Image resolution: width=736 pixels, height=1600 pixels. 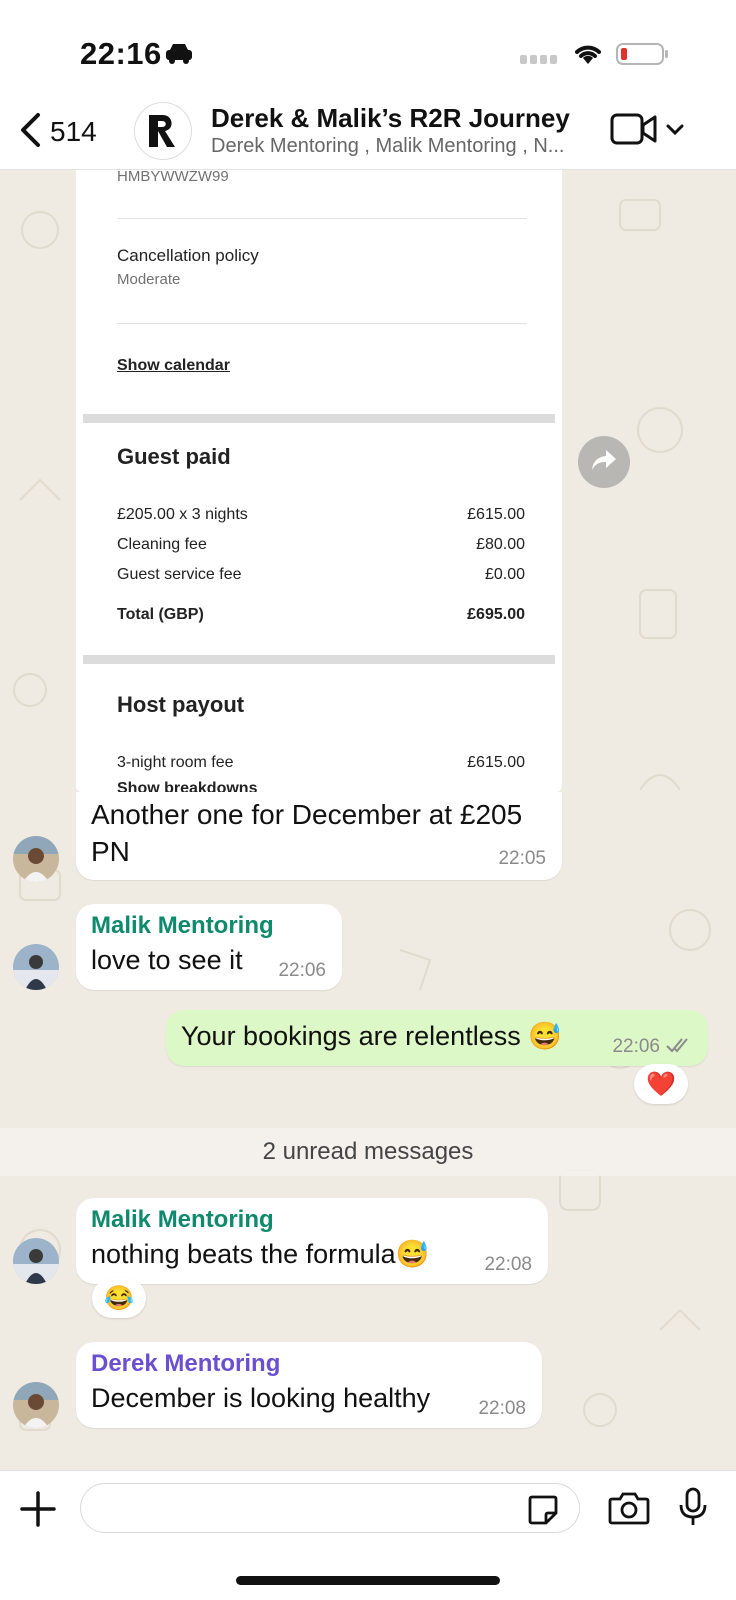 What do you see at coordinates (260, 1254) in the screenshot?
I see `message-text: nothing beats the formula😅` at bounding box center [260, 1254].